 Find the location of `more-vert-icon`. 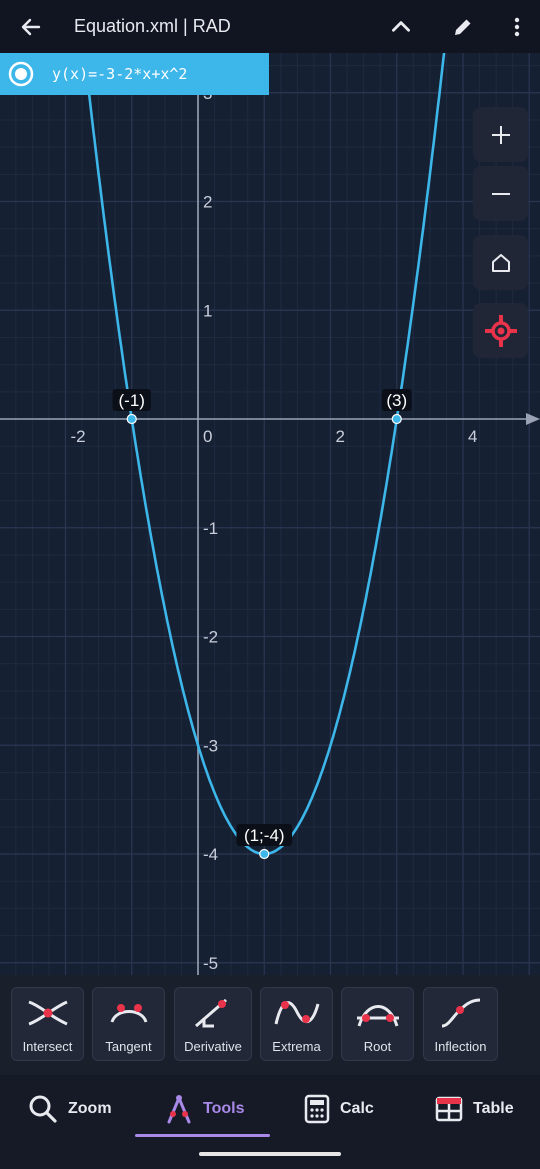

more-vert-icon is located at coordinates (517, 26).